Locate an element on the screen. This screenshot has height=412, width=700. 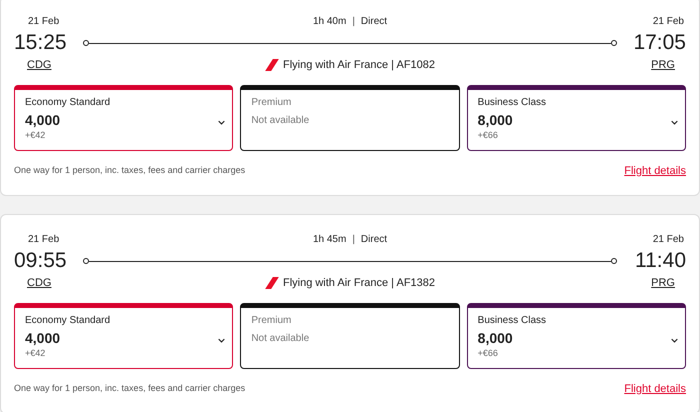
arrival-time: 17:05 is located at coordinates (659, 43).